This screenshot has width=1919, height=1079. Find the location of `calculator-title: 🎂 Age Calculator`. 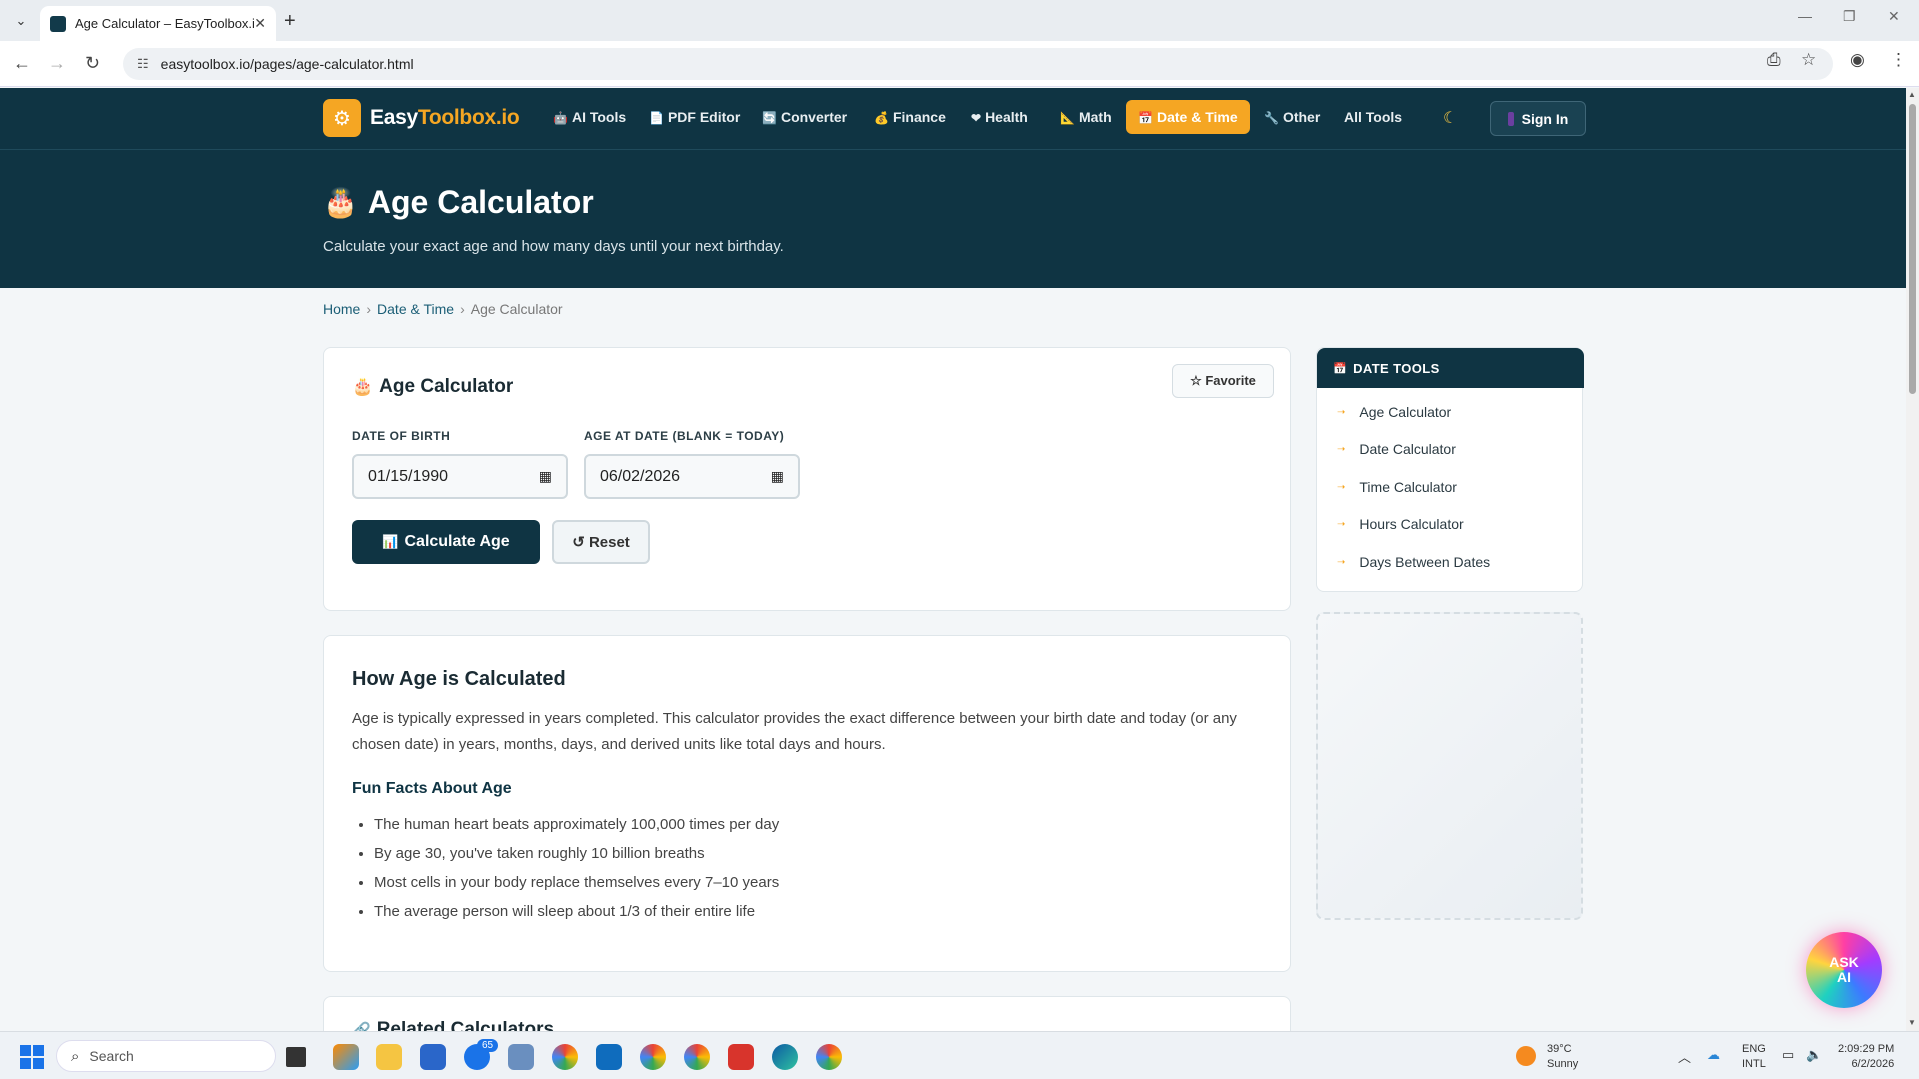

calculator-title: 🎂 Age Calculator is located at coordinates (433, 386).